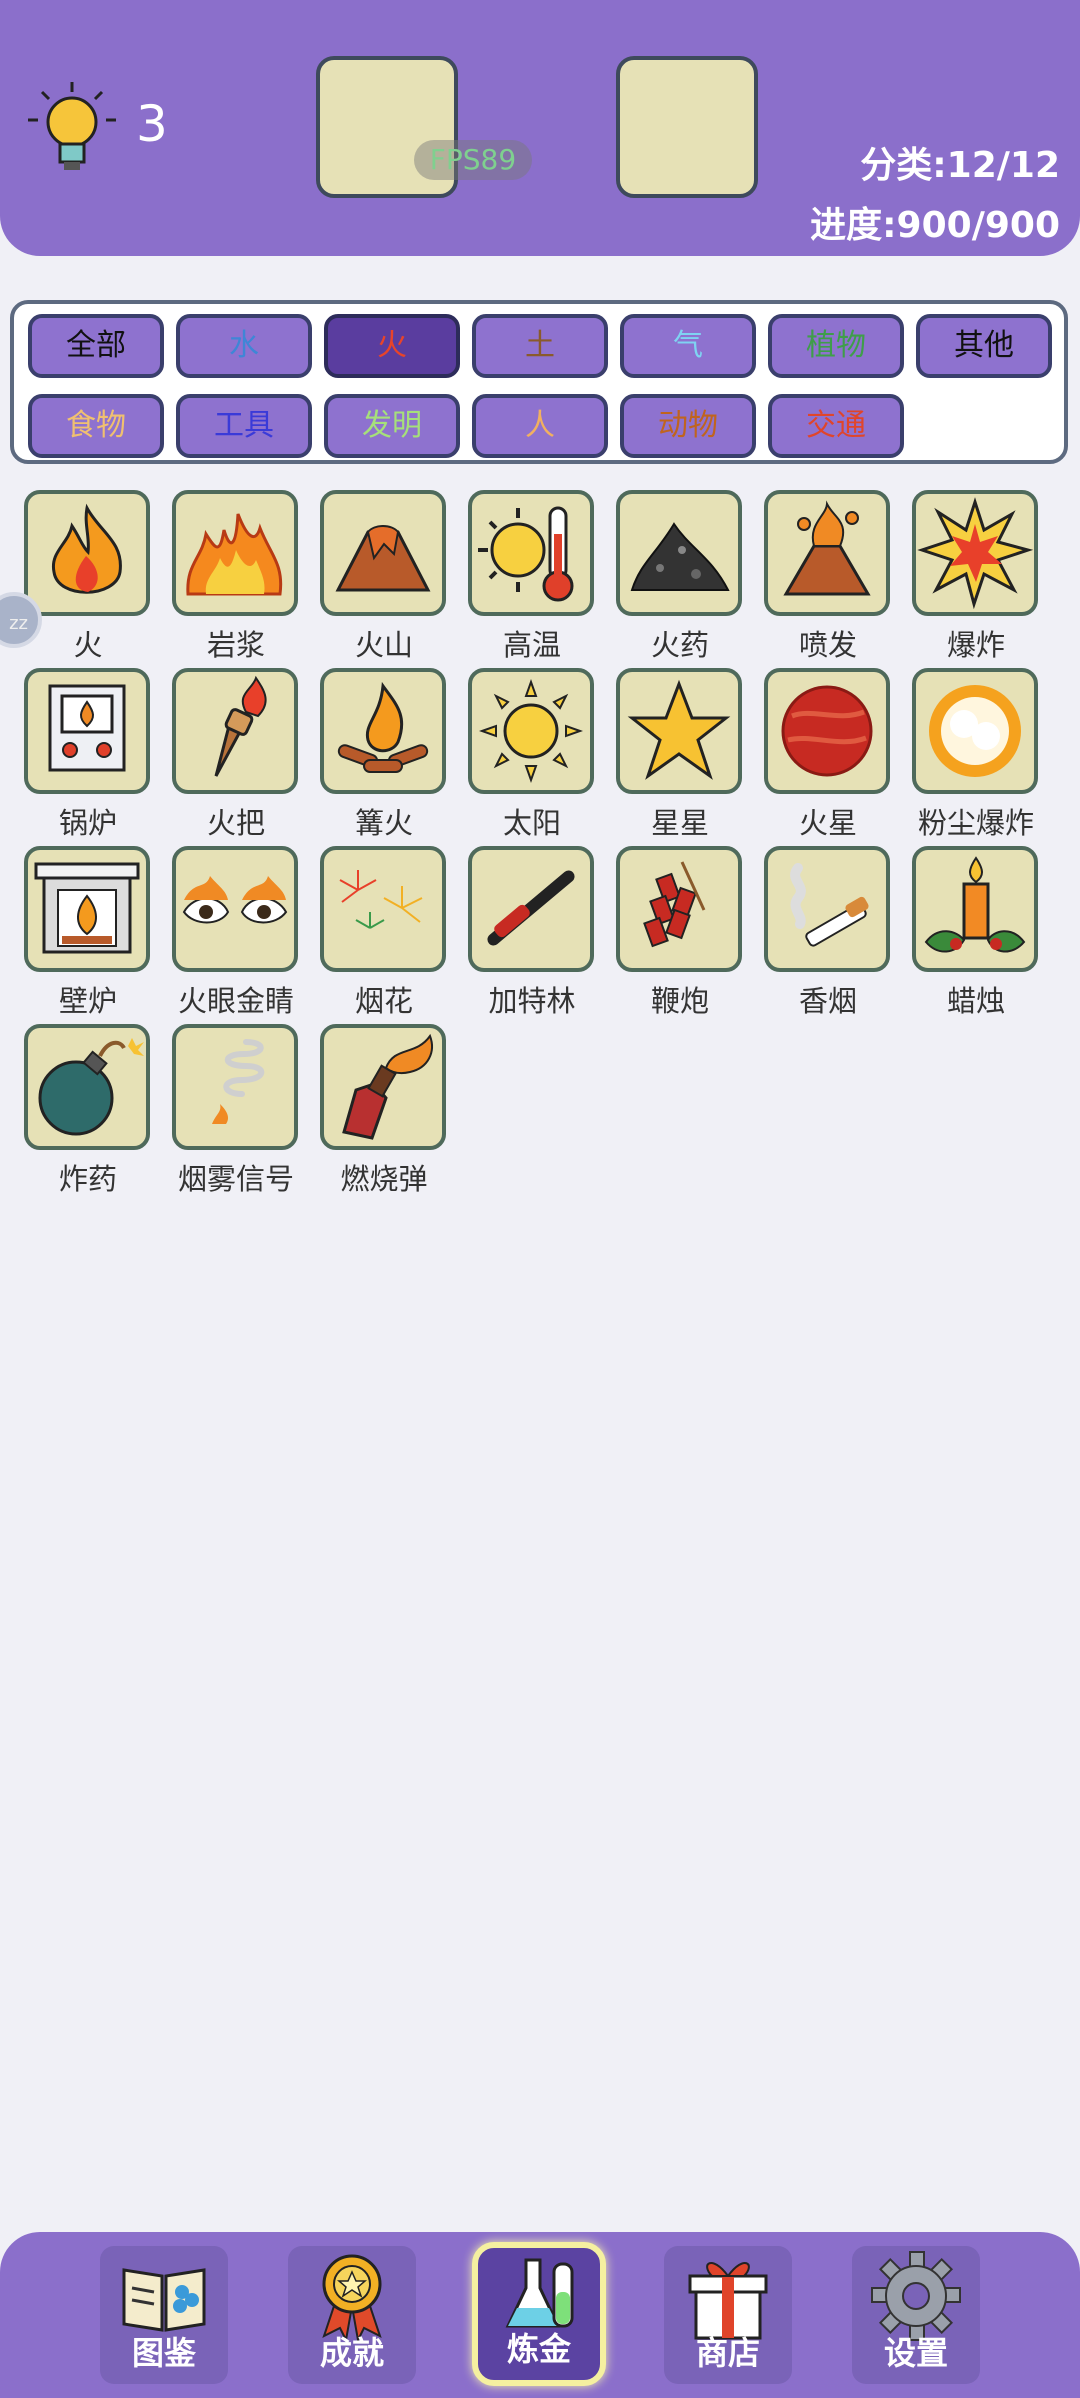  What do you see at coordinates (688, 426) in the screenshot?
I see `tab-animal: 动物` at bounding box center [688, 426].